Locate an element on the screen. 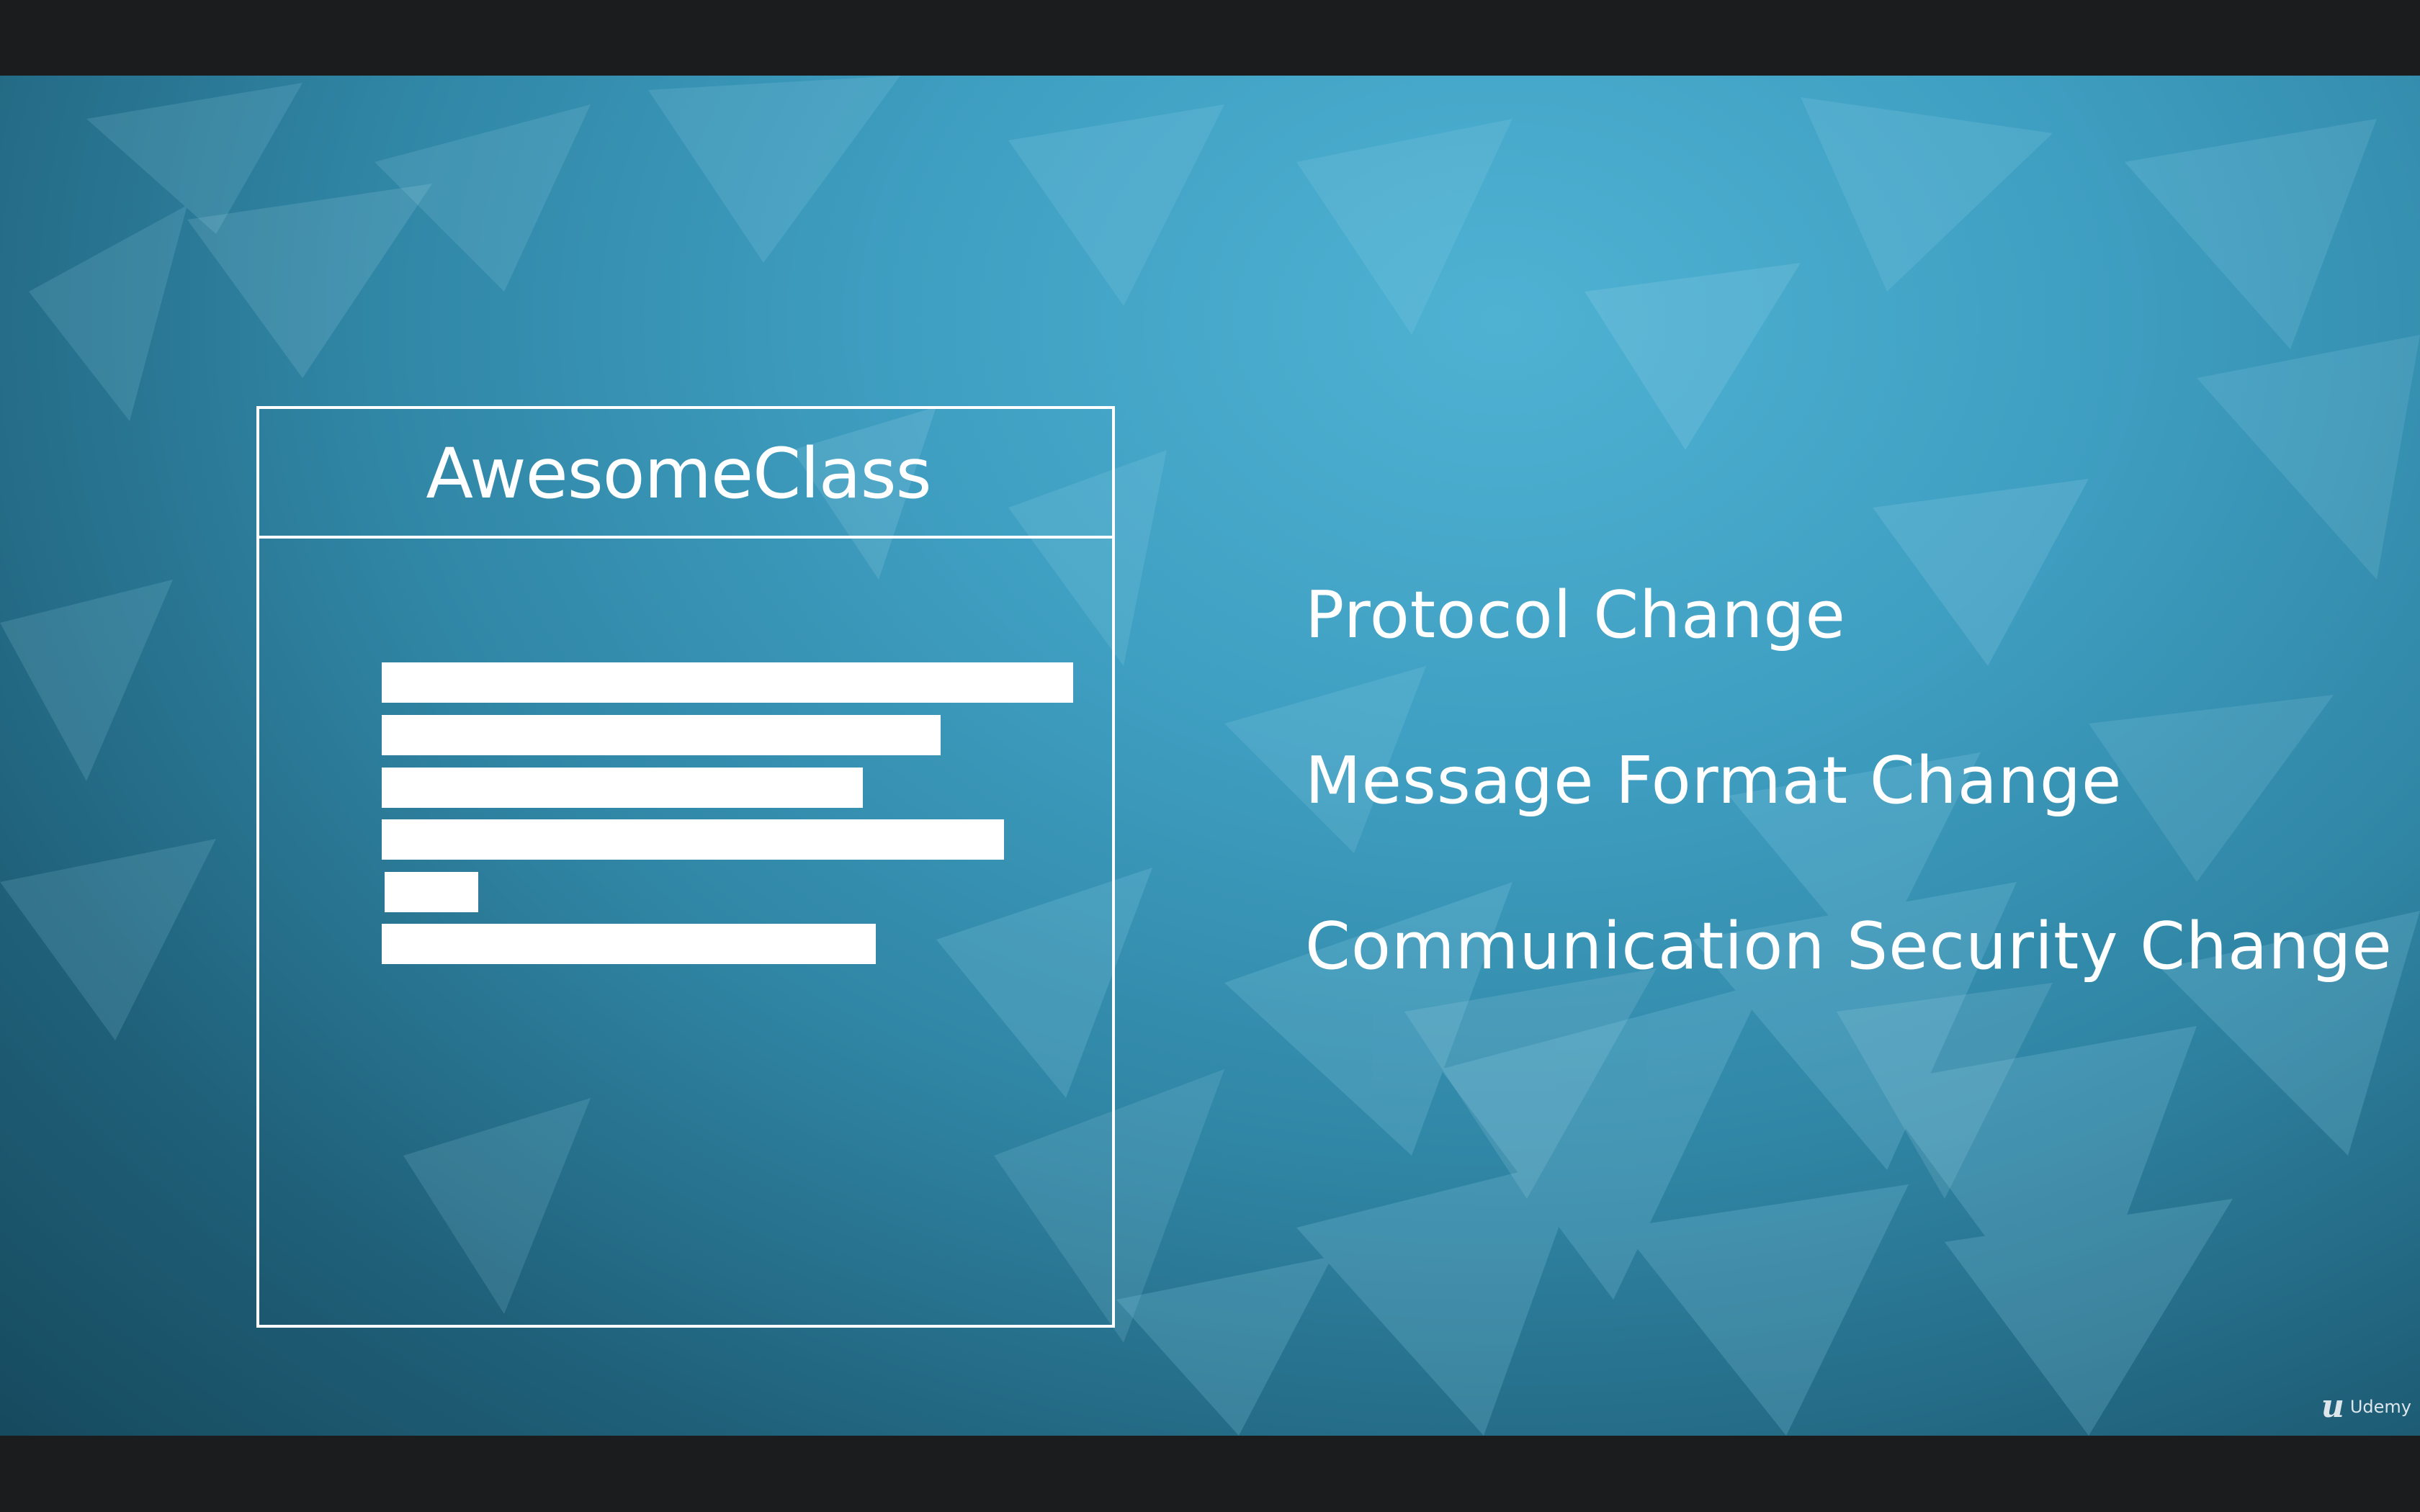 The width and height of the screenshot is (2420, 1512). udemy-logo-icon: u is located at coordinates (2332, 1406).